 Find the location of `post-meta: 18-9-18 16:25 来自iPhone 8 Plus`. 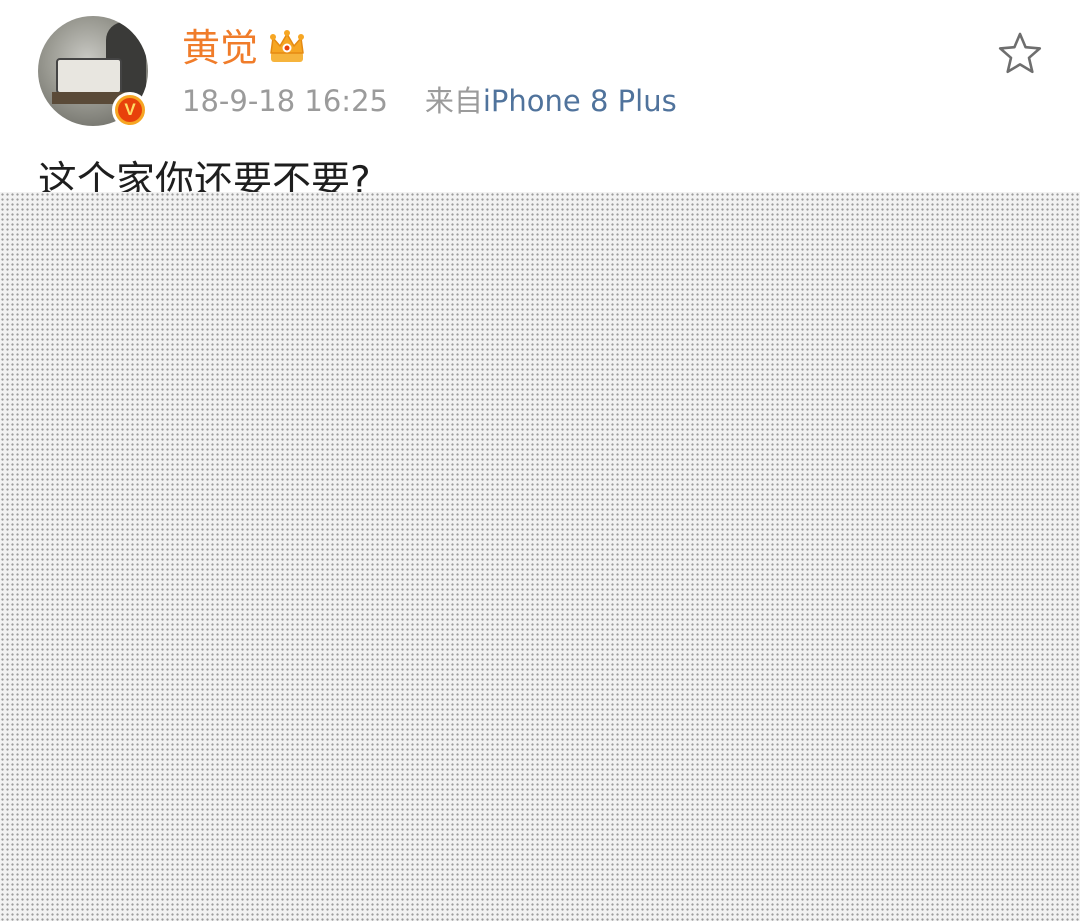

post-meta: 18-9-18 16:25 来自iPhone 8 Plus is located at coordinates (429, 101).